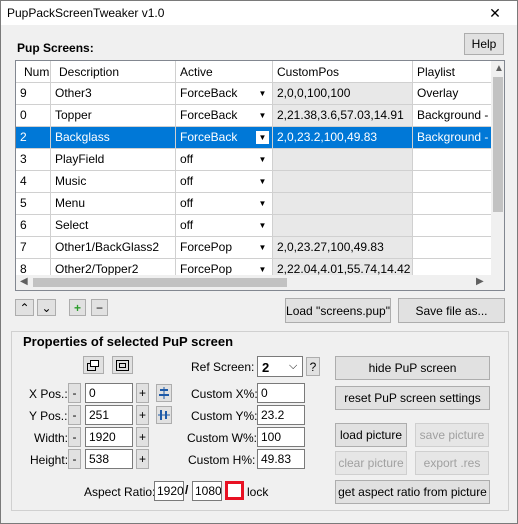 This screenshot has height=524, width=518. I want to click on save-picture-button: save picture, so click(452, 435).